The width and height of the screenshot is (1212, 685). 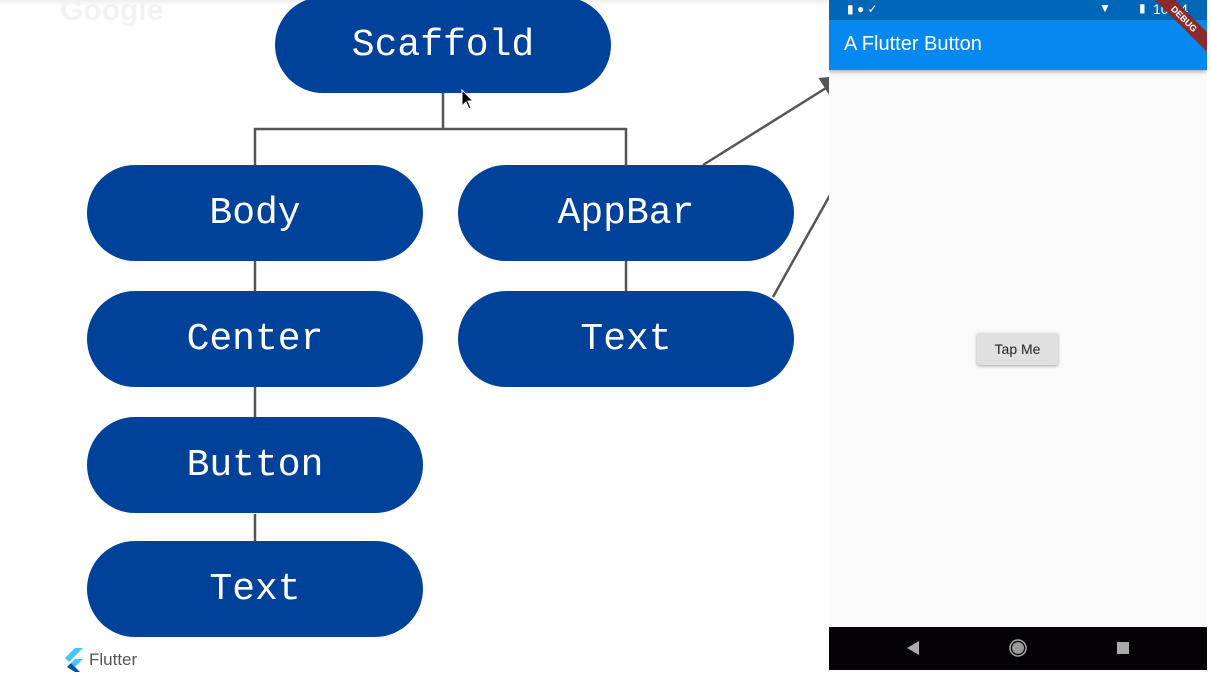 What do you see at coordinates (255, 589) in the screenshot?
I see `node-body-text: Text` at bounding box center [255, 589].